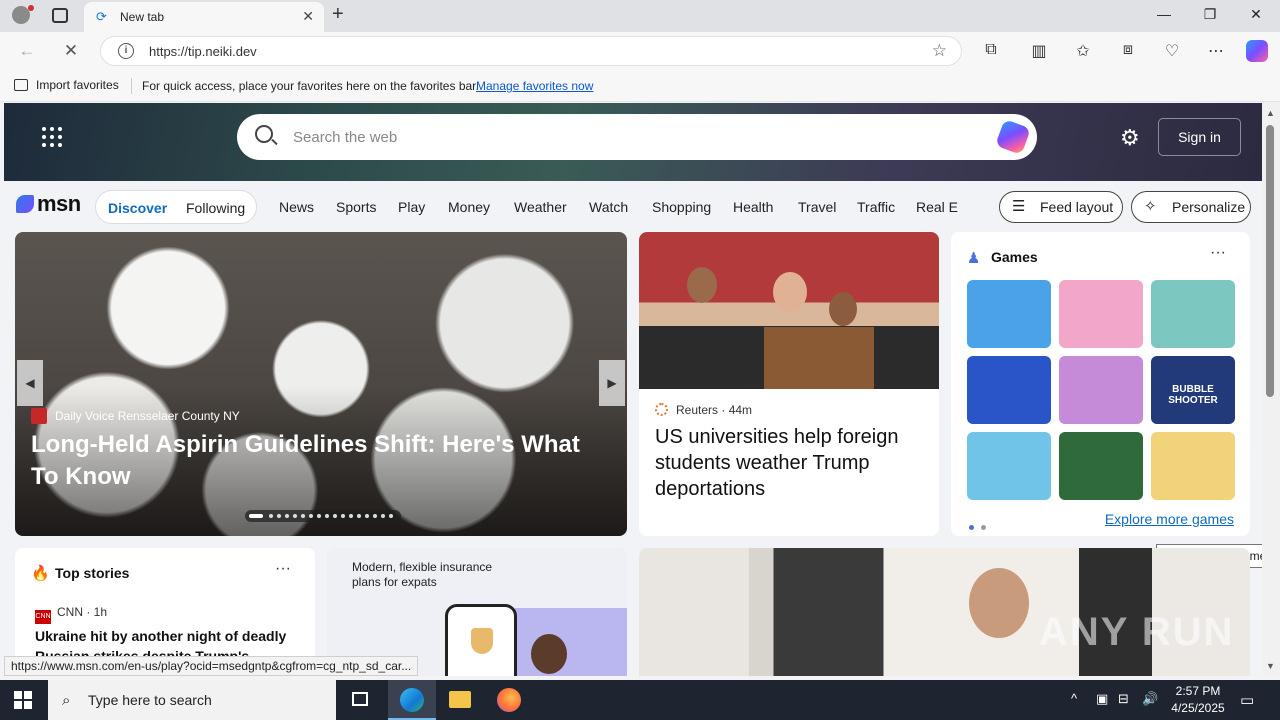  What do you see at coordinates (1193, 466) in the screenshot?
I see `cat-puzzle-game-tile` at bounding box center [1193, 466].